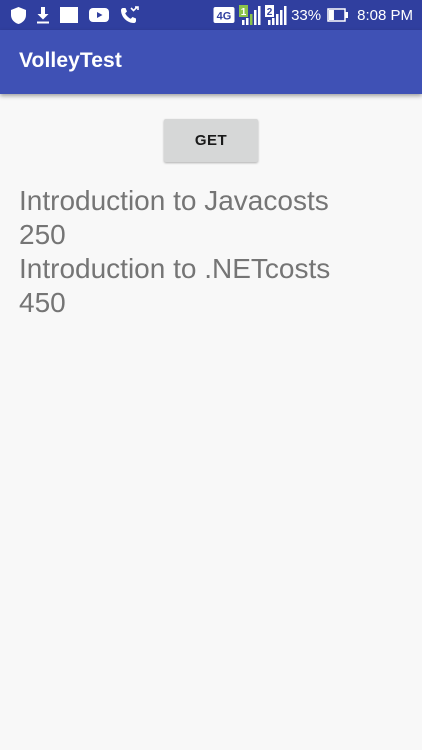 This screenshot has width=422, height=750. I want to click on response-line: 450, so click(42, 302).